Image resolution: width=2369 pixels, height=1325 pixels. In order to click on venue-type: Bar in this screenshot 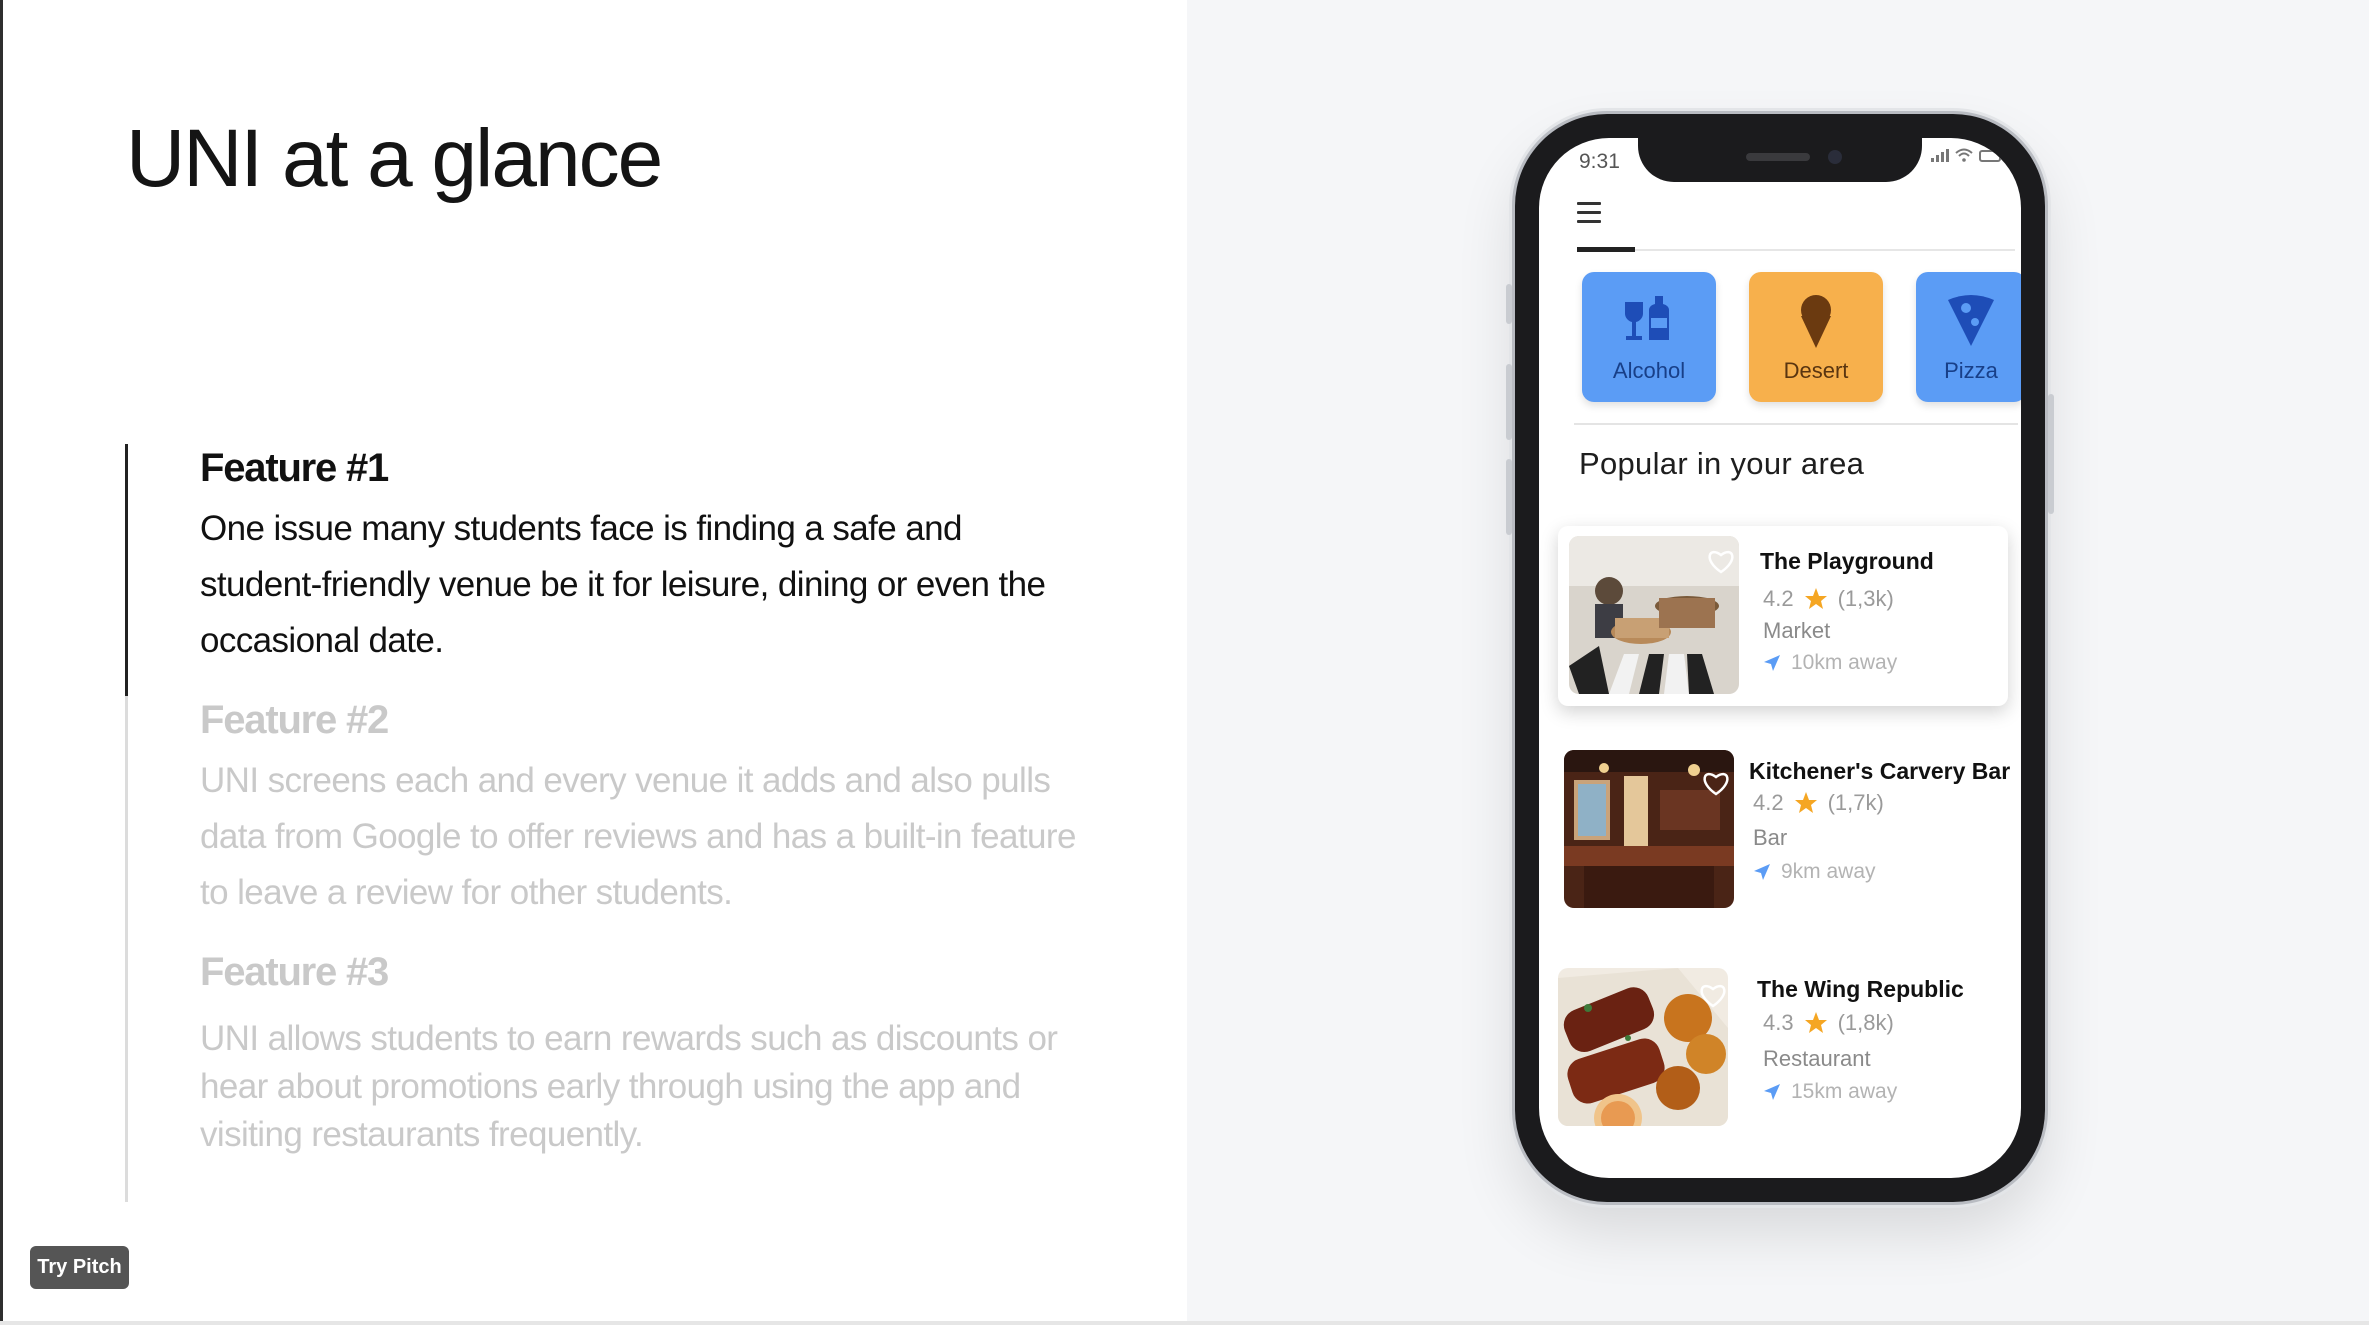, I will do `click(1770, 837)`.